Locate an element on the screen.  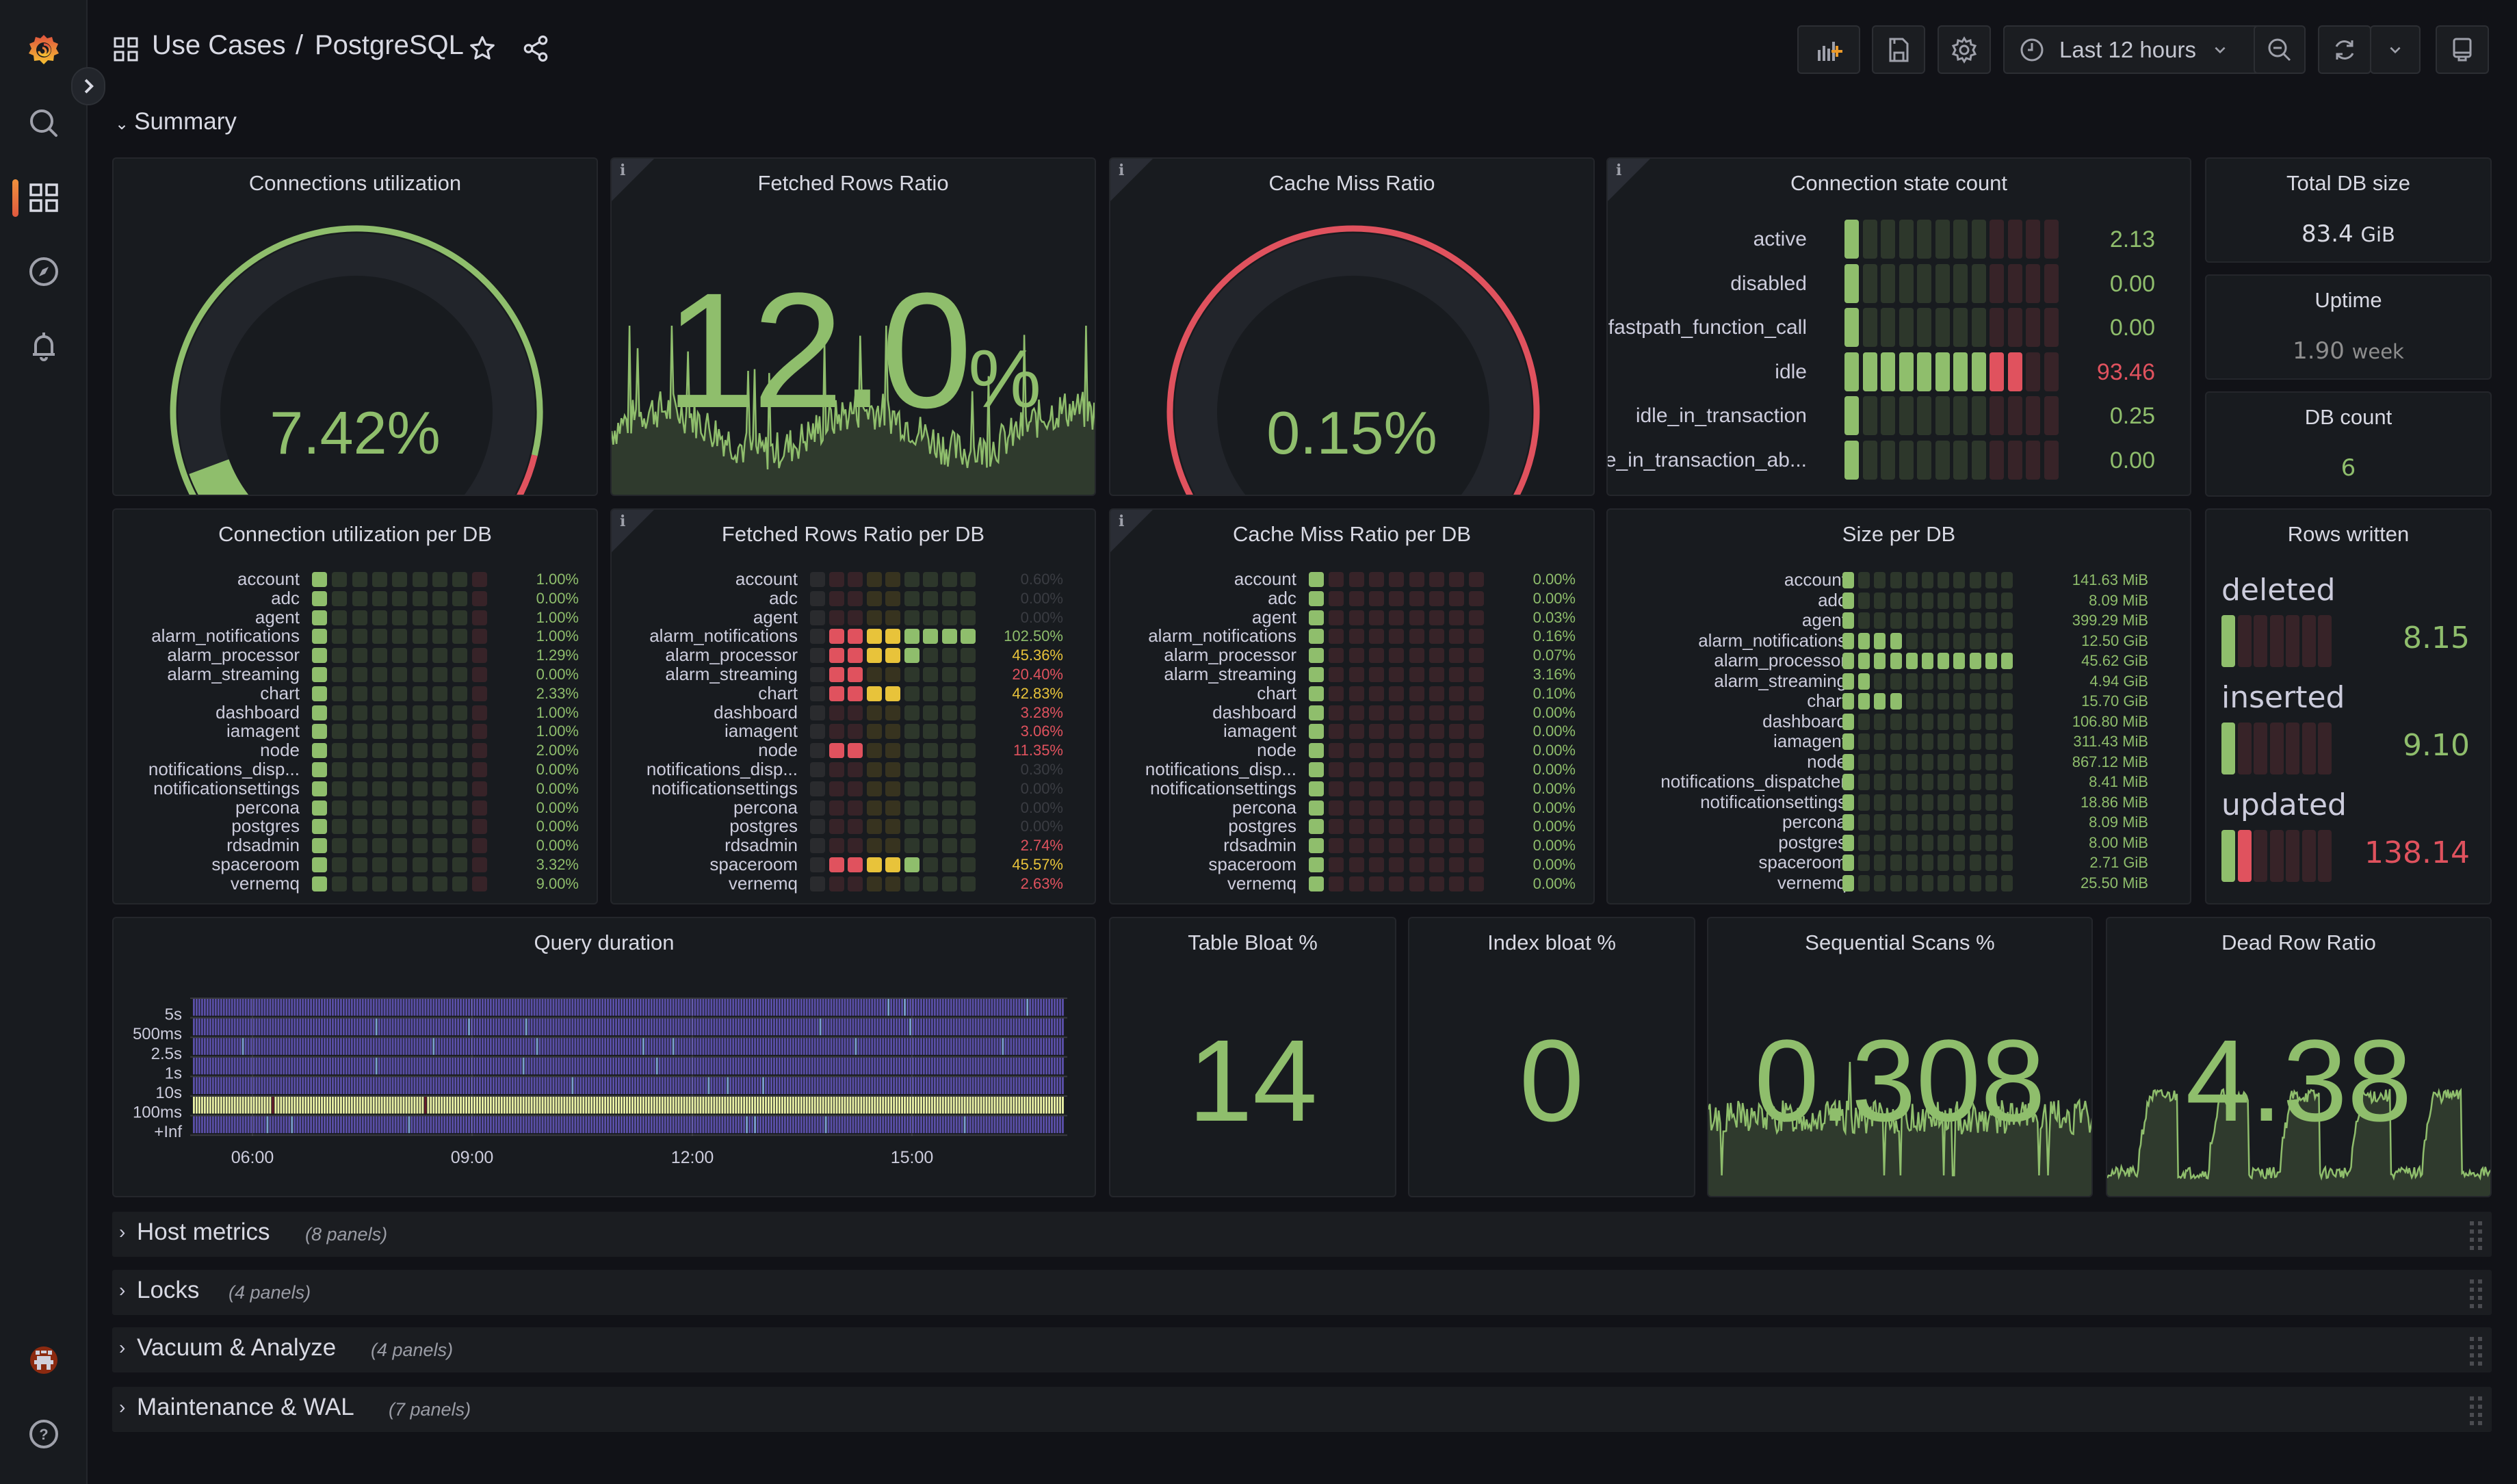
bar-gauge-row: notifications_disp... 0.30% is located at coordinates (854, 769).